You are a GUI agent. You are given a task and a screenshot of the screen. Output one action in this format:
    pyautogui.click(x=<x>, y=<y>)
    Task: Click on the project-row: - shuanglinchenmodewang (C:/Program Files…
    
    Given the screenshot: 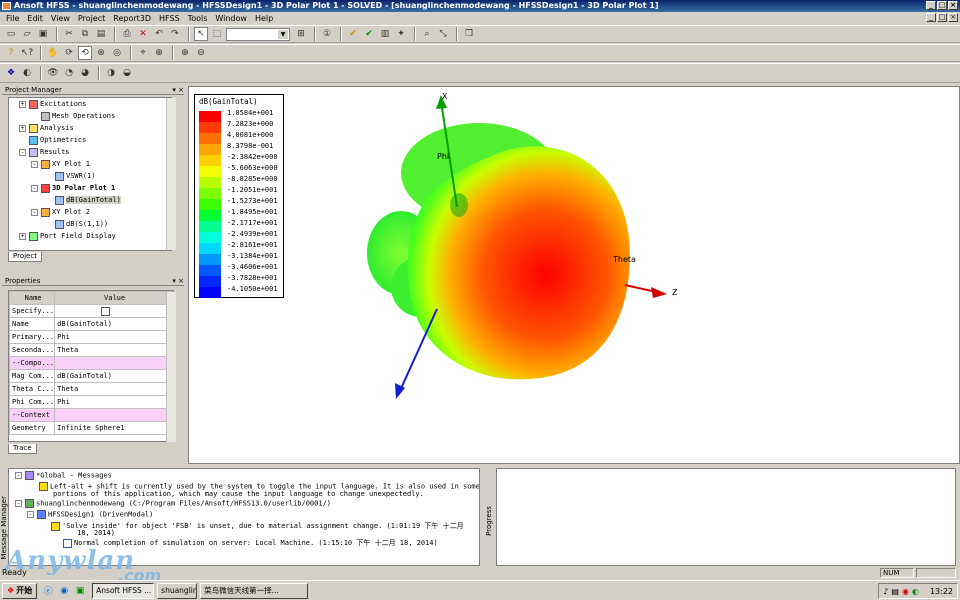 What is the action you would take?
    pyautogui.click(x=173, y=503)
    